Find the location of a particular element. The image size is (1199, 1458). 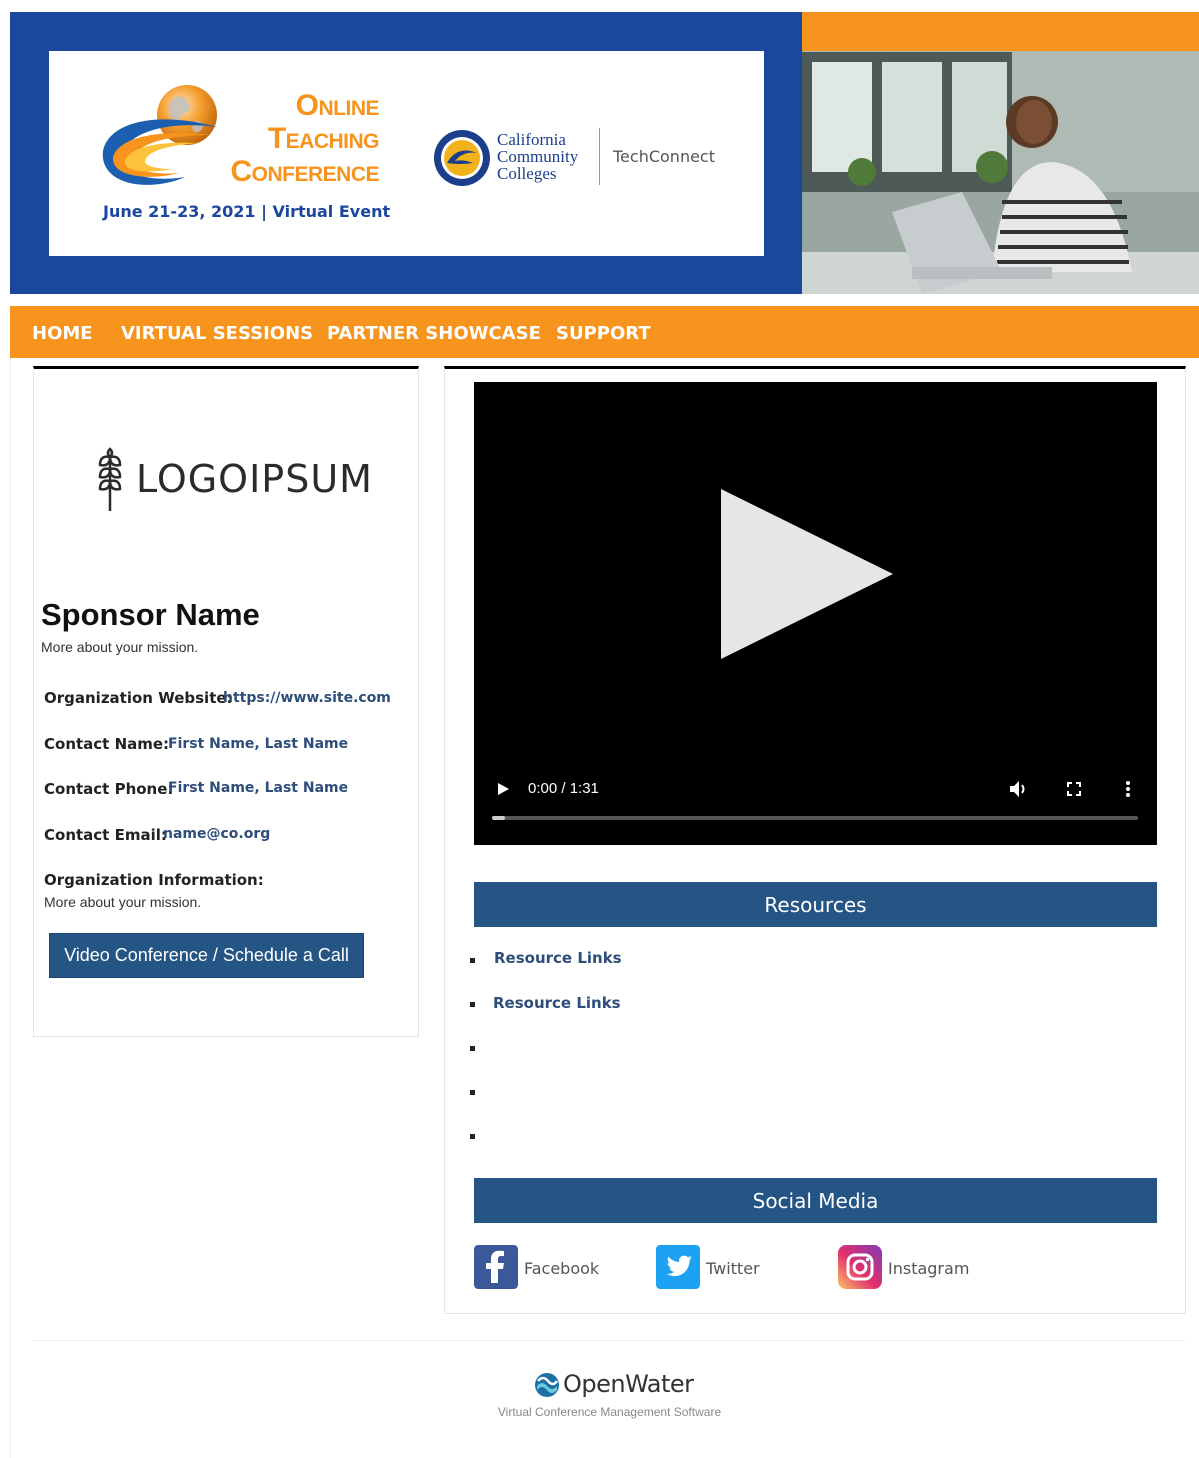

org-info-label: Organization Information: is located at coordinates (154, 880).